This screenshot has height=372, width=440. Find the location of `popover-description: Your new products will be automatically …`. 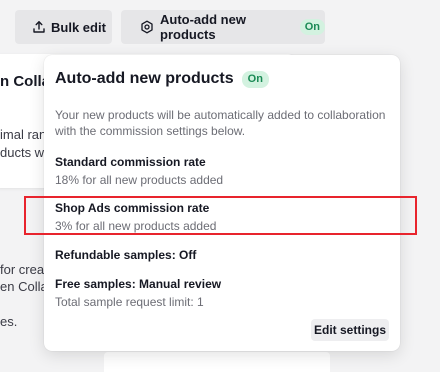

popover-description: Your new products will be automatically … is located at coordinates (220, 123).